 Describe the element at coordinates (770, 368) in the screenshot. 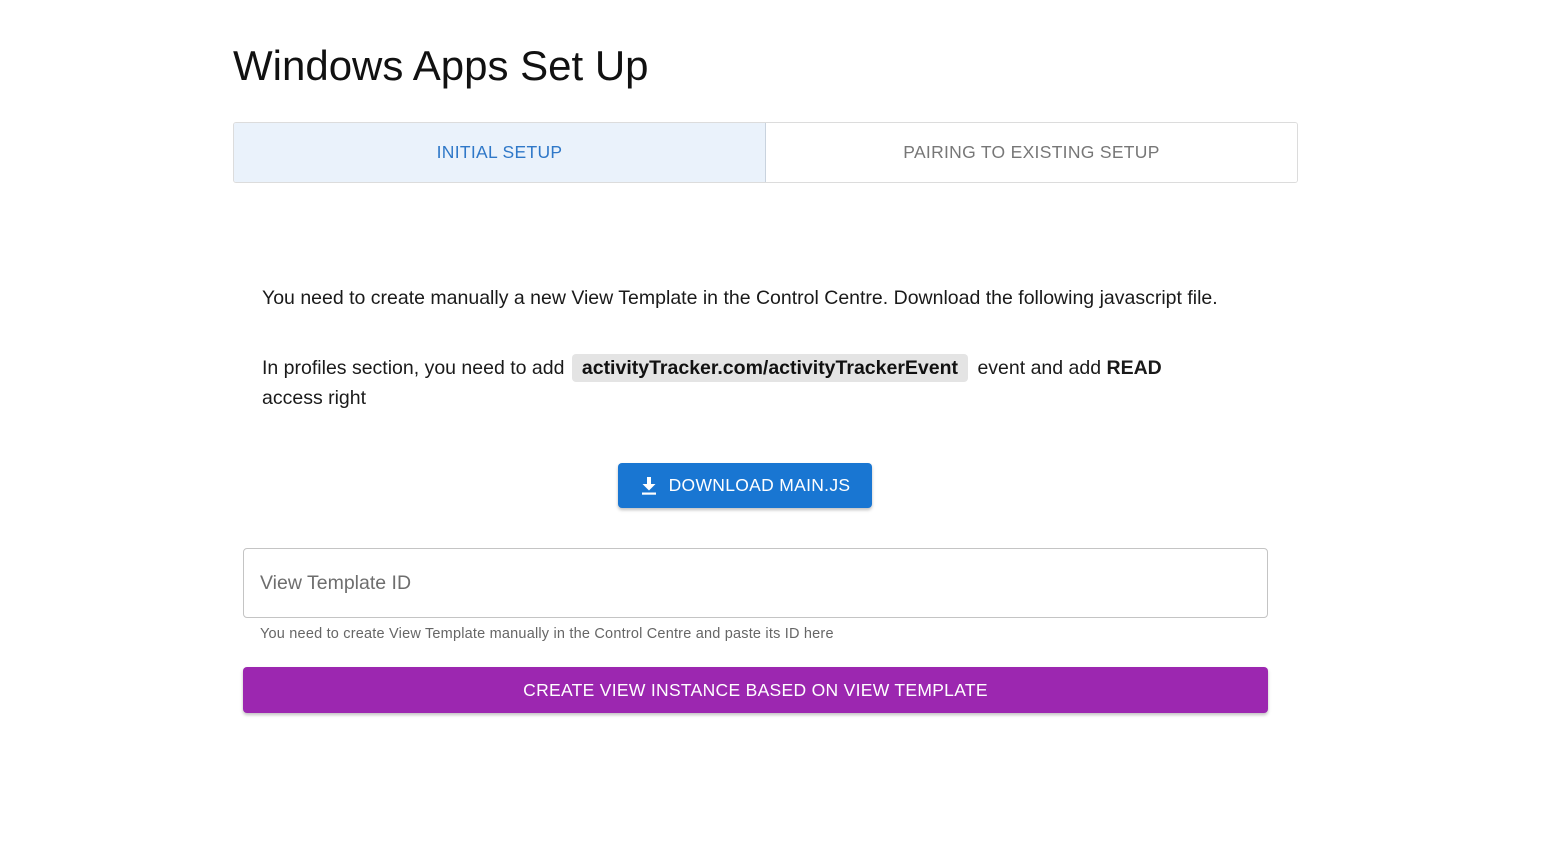

I see `event-code-chip: activityTracker.com/activityTrackerEvent` at that location.